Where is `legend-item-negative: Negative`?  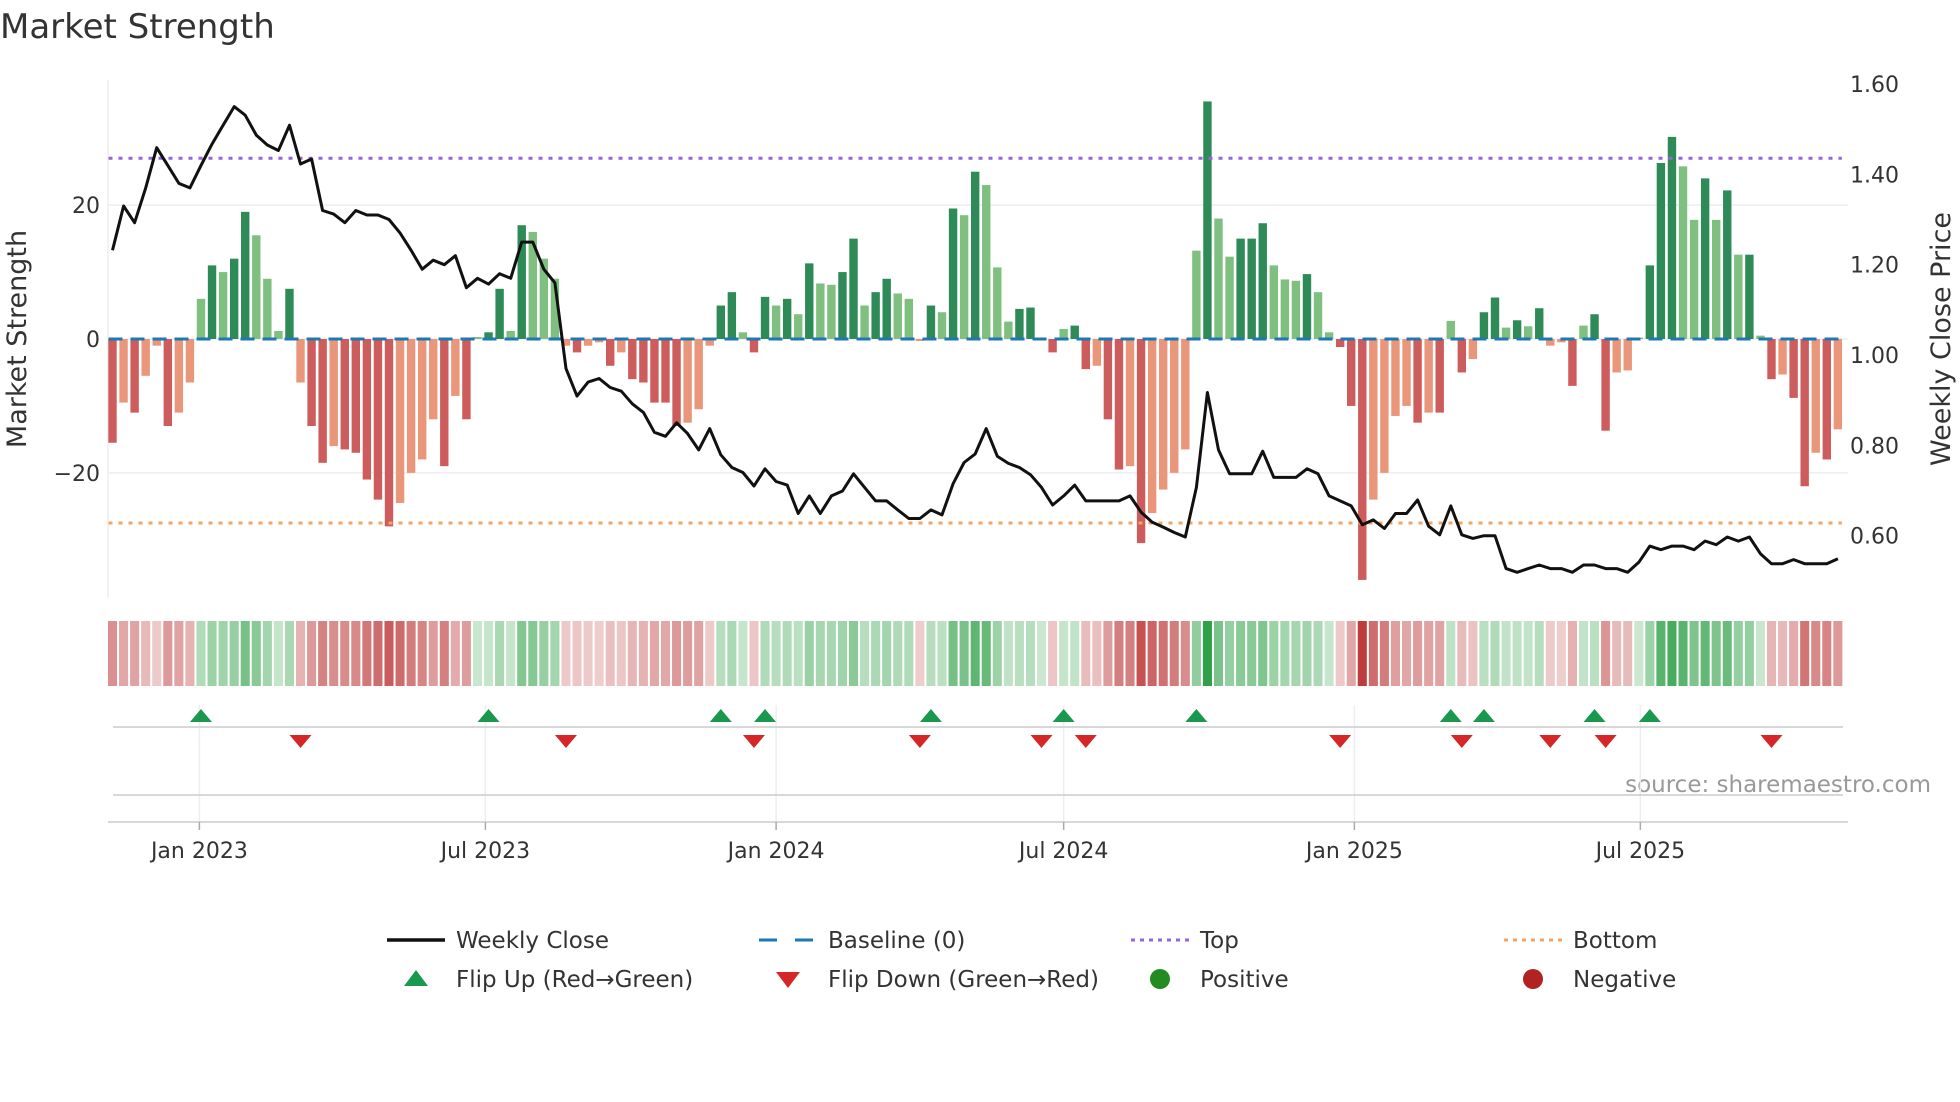 legend-item-negative: Negative is located at coordinates (1599, 980).